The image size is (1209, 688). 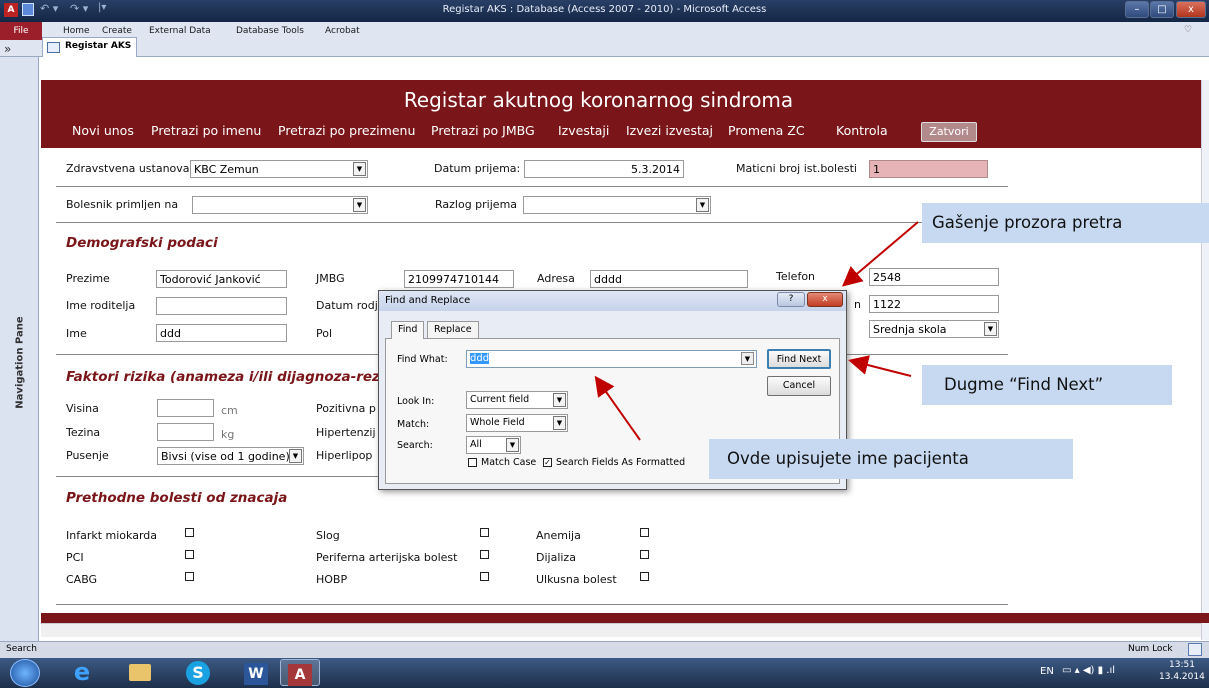 What do you see at coordinates (89, 47) in the screenshot?
I see `document-tab: Registar AKS` at bounding box center [89, 47].